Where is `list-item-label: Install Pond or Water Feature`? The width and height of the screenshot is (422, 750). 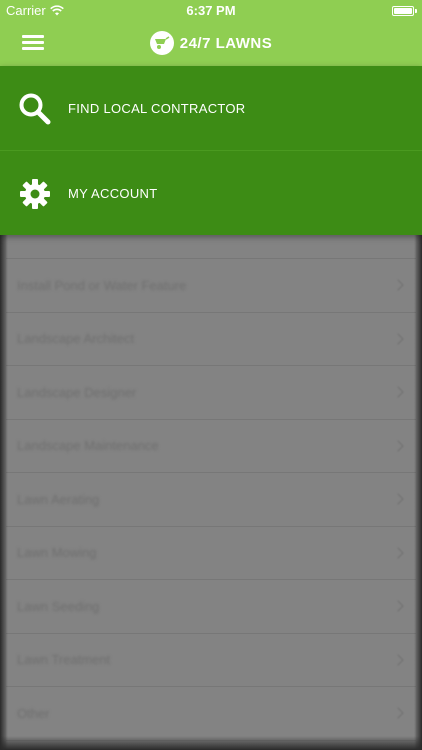
list-item-label: Install Pond or Water Feature is located at coordinates (102, 285).